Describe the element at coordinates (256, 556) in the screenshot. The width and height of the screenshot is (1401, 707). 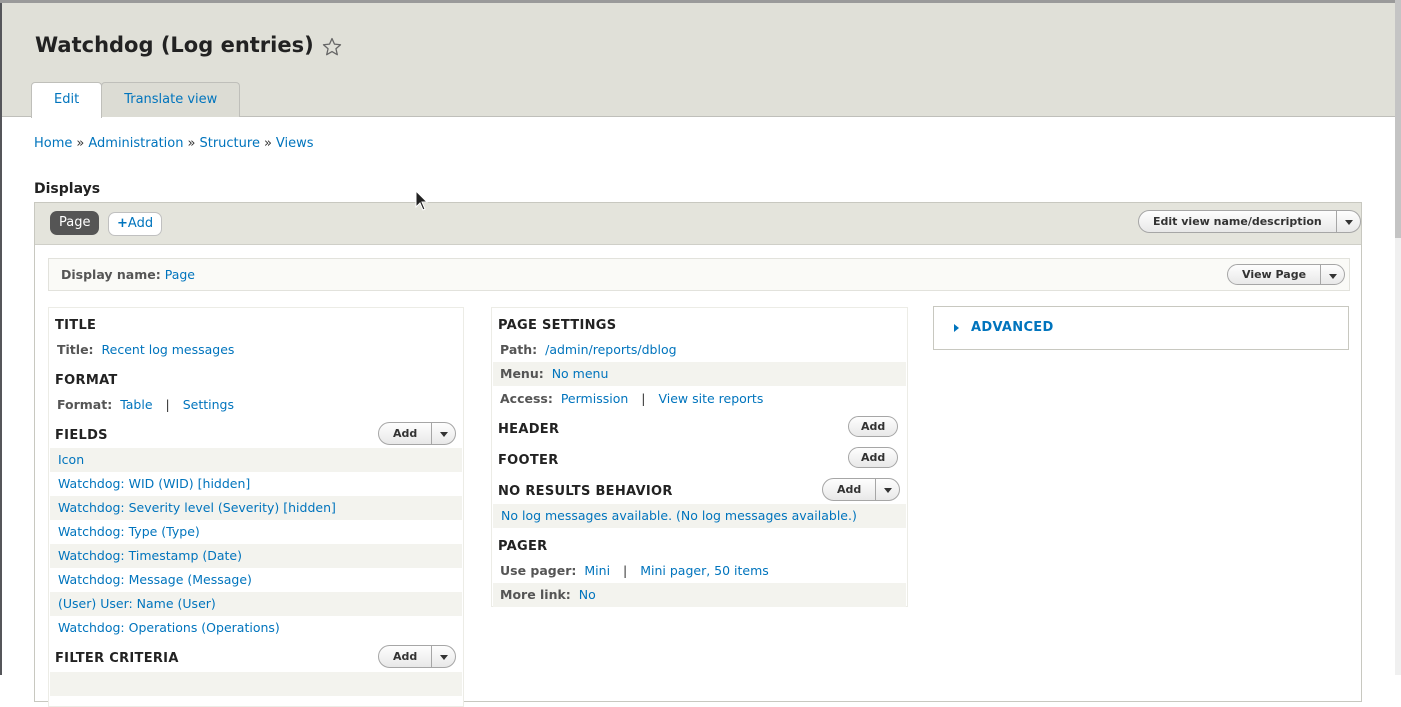
I see `field-item: Watchdog: Timestamp (Date)` at that location.